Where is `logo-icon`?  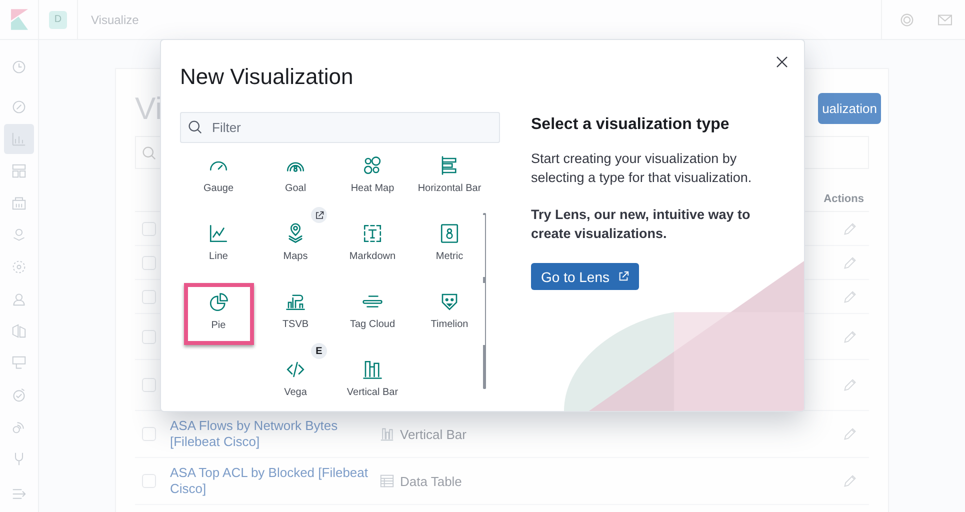
logo-icon is located at coordinates (19, 19).